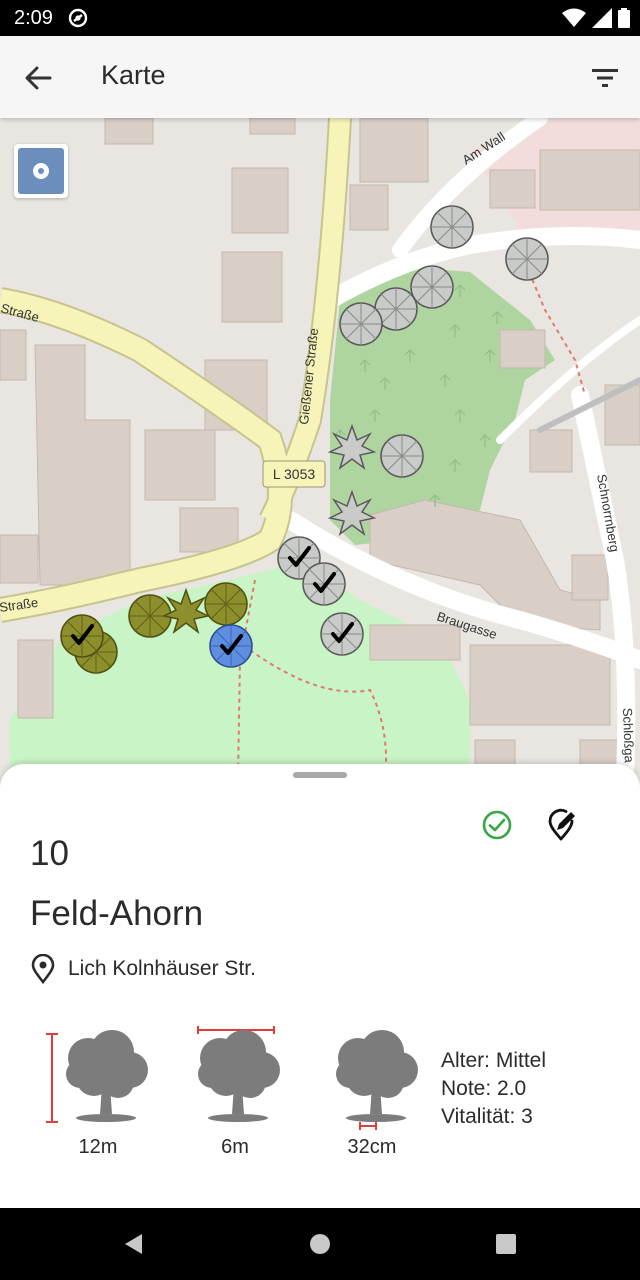 The width and height of the screenshot is (640, 1280). What do you see at coordinates (320, 77) in the screenshot?
I see `app-bar: Karte` at bounding box center [320, 77].